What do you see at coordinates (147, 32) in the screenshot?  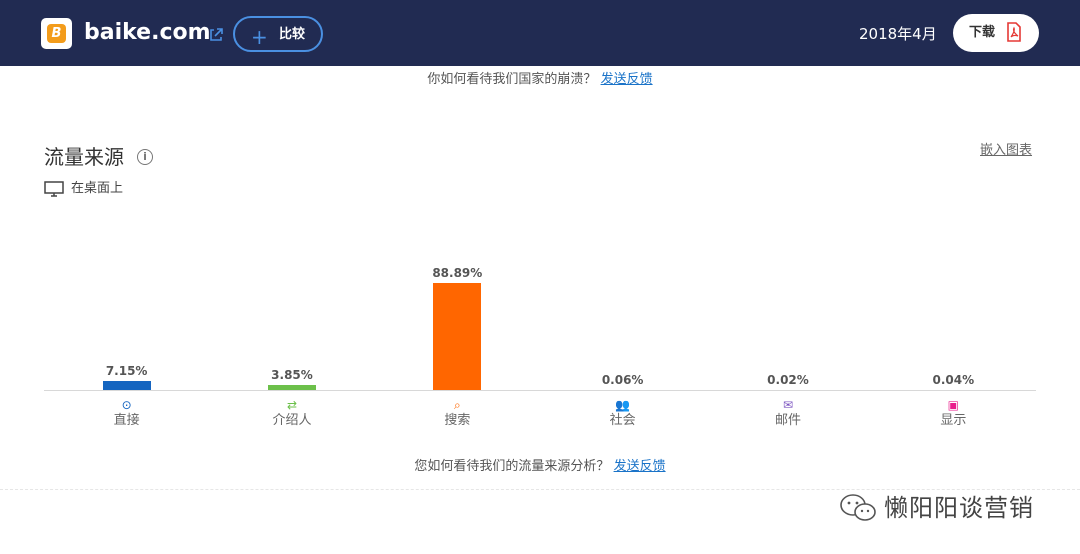 I see `site-name: baike.com` at bounding box center [147, 32].